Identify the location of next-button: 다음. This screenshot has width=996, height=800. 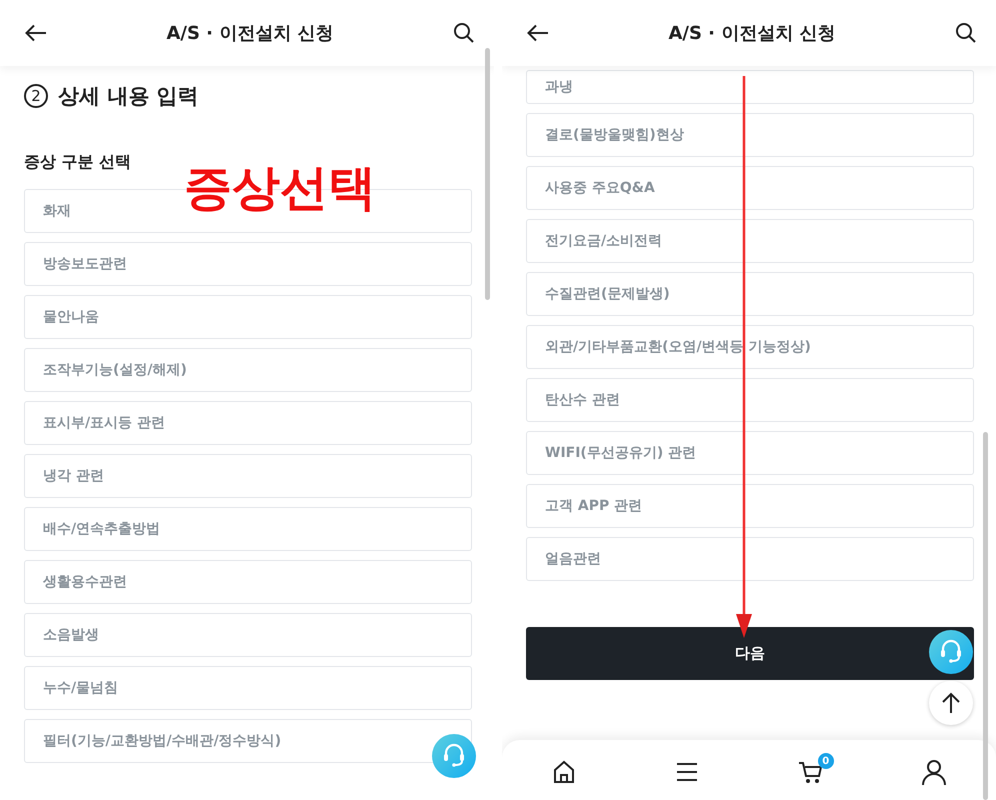
(750, 653).